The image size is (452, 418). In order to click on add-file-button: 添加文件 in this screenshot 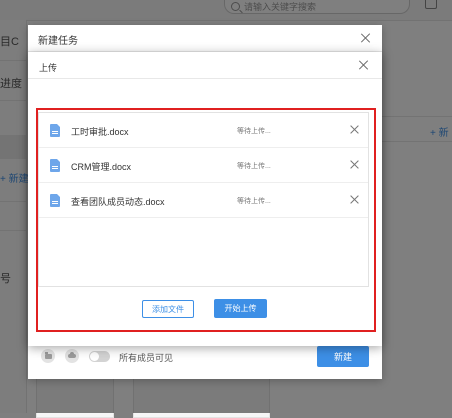, I will do `click(168, 309)`.